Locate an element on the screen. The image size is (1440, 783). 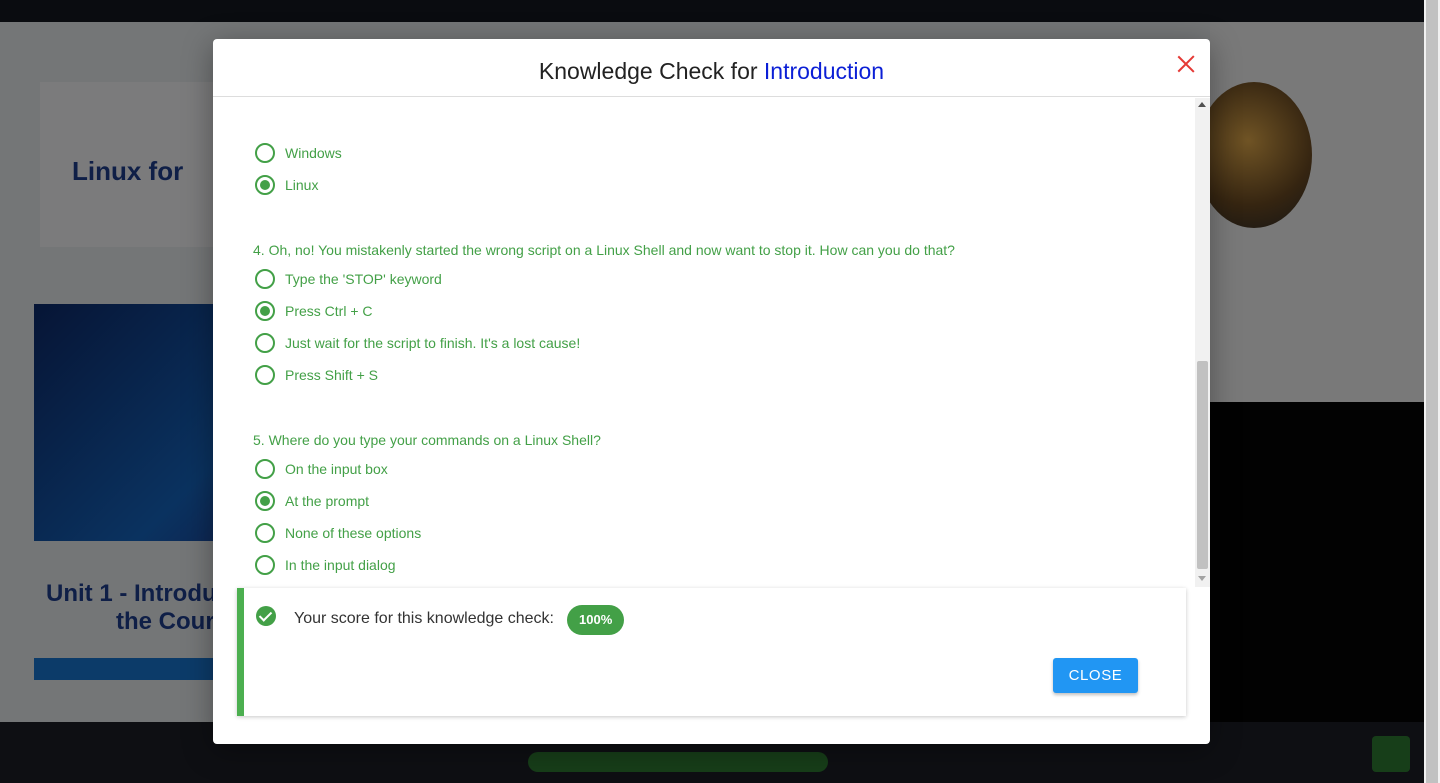
close-button: CLOSE is located at coordinates (1095, 675).